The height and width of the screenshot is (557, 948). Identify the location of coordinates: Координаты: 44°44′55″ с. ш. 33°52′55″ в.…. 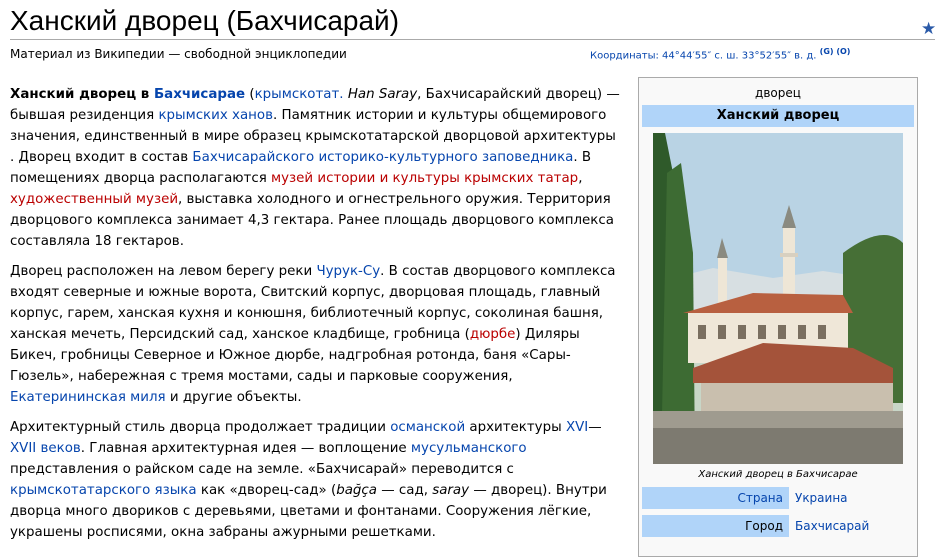
(720, 54).